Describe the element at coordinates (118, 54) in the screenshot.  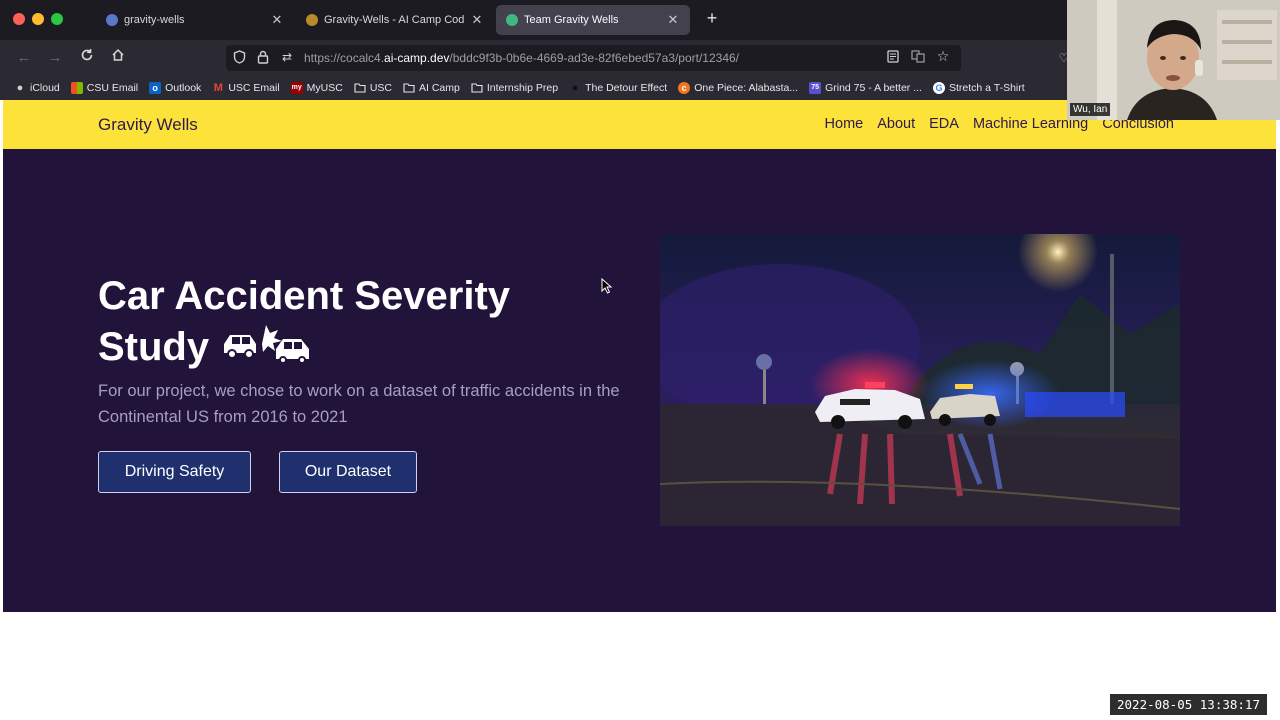
I see `home-icon` at that location.